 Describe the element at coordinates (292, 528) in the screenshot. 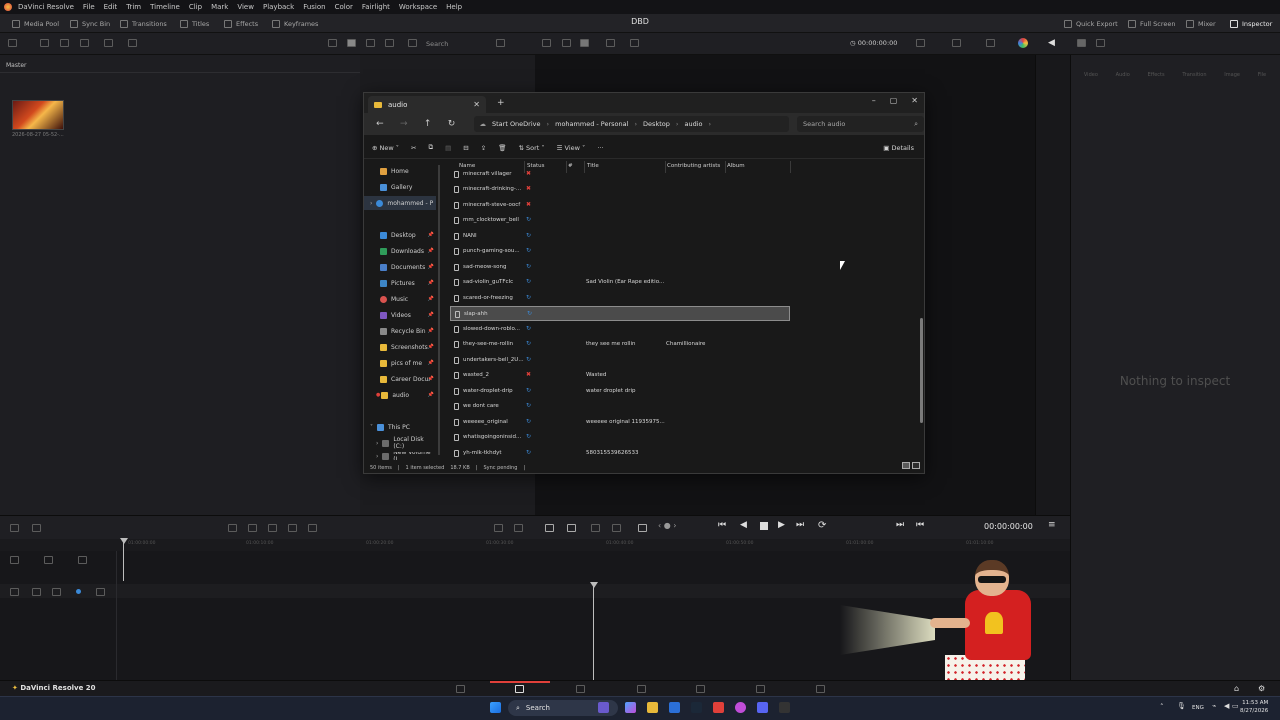

I see `place-on-top-icon` at that location.